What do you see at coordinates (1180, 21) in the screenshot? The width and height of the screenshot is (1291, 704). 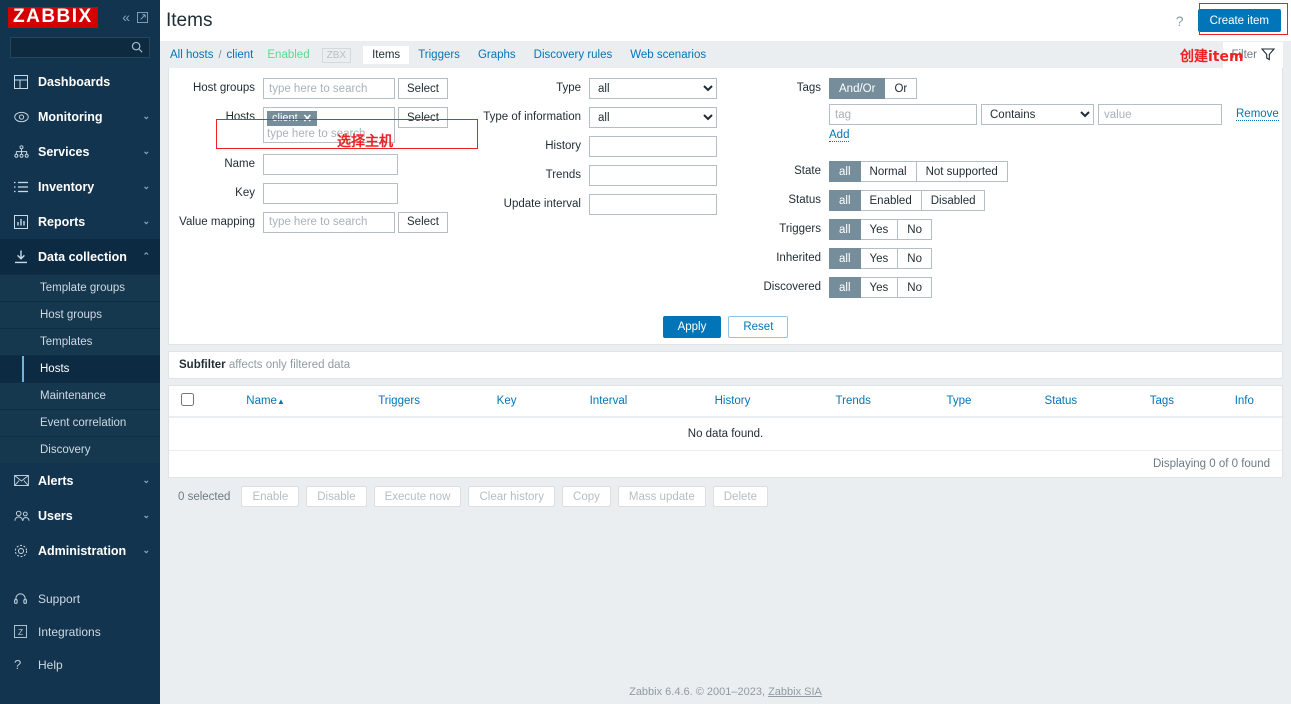 I see `question-mark-icon: ?` at bounding box center [1180, 21].